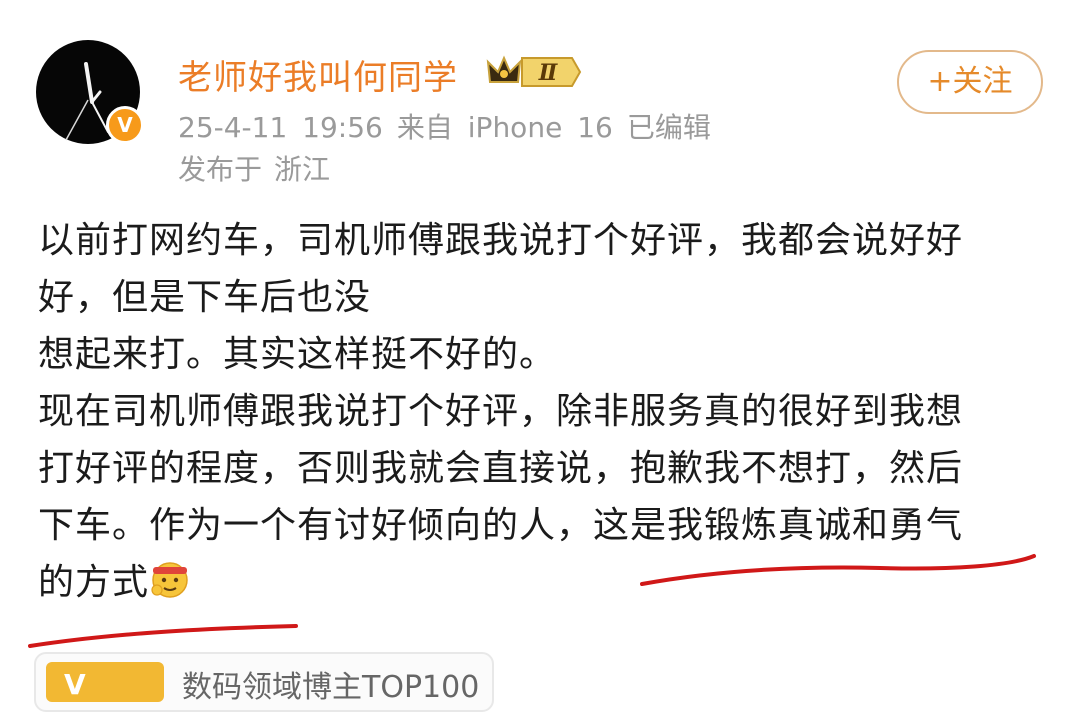  What do you see at coordinates (501, 525) in the screenshot?
I see `post-line: 下车。作为一个有讨好倾向的人，这是我锻炼真诚和勇气` at bounding box center [501, 525].